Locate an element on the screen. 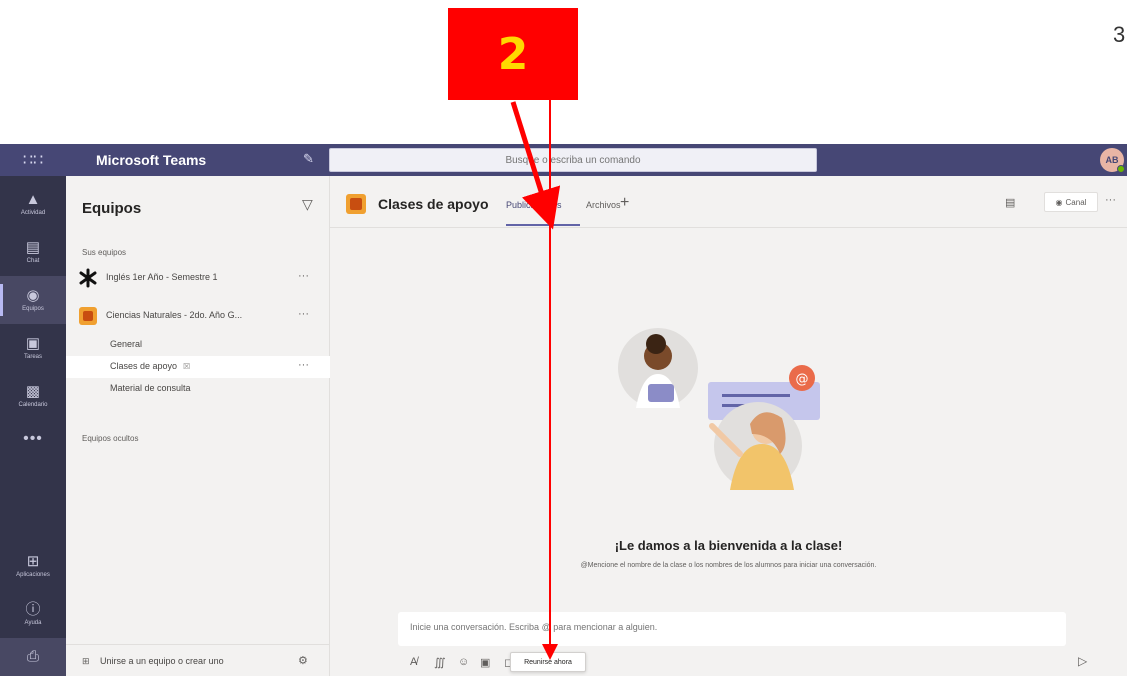  step-callout: 2 is located at coordinates (513, 54).